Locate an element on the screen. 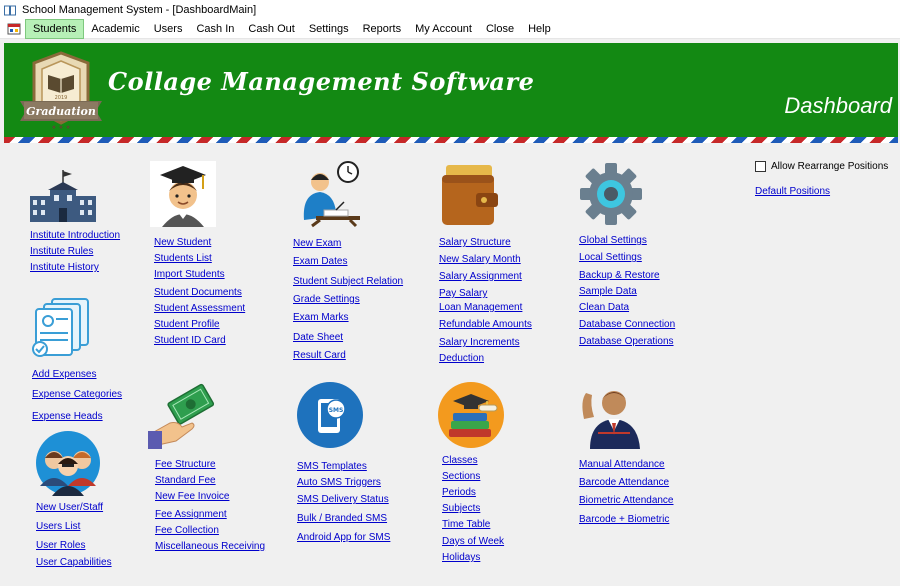 The height and width of the screenshot is (586, 900). link-user-capabilities: User Capabilities is located at coordinates (74, 563).